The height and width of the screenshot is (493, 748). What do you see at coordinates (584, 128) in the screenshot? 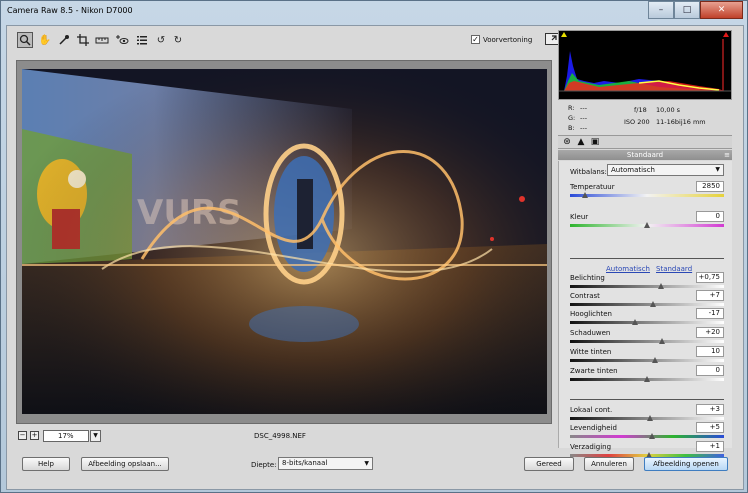
I see `b-value: ---` at bounding box center [584, 128].